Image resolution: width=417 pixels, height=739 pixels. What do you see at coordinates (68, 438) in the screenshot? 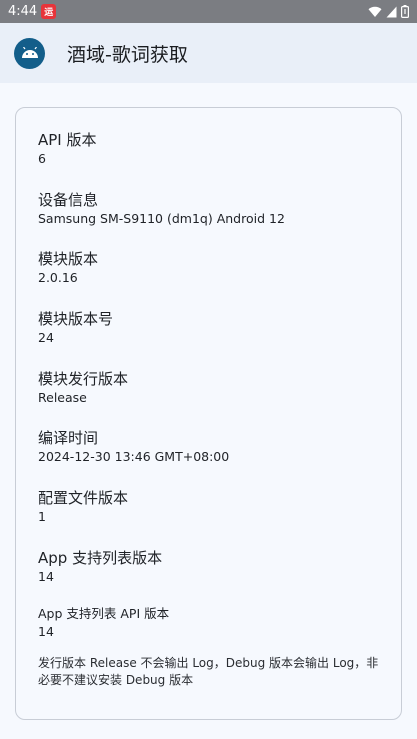
I see `field-label: 编译时间` at bounding box center [68, 438].